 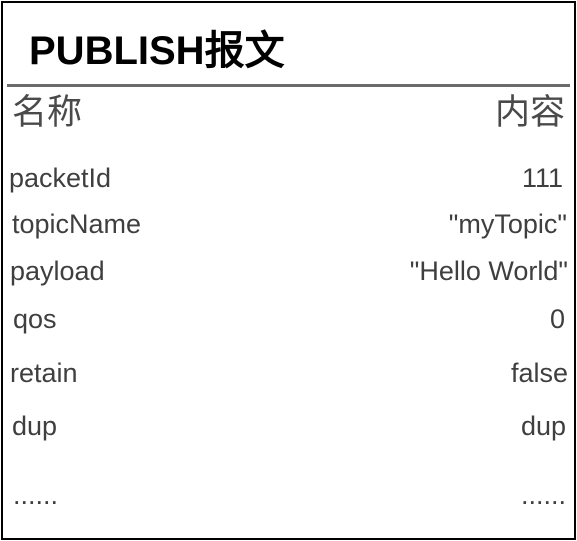 What do you see at coordinates (529, 112) in the screenshot?
I see `column-header-content: 内容` at bounding box center [529, 112].